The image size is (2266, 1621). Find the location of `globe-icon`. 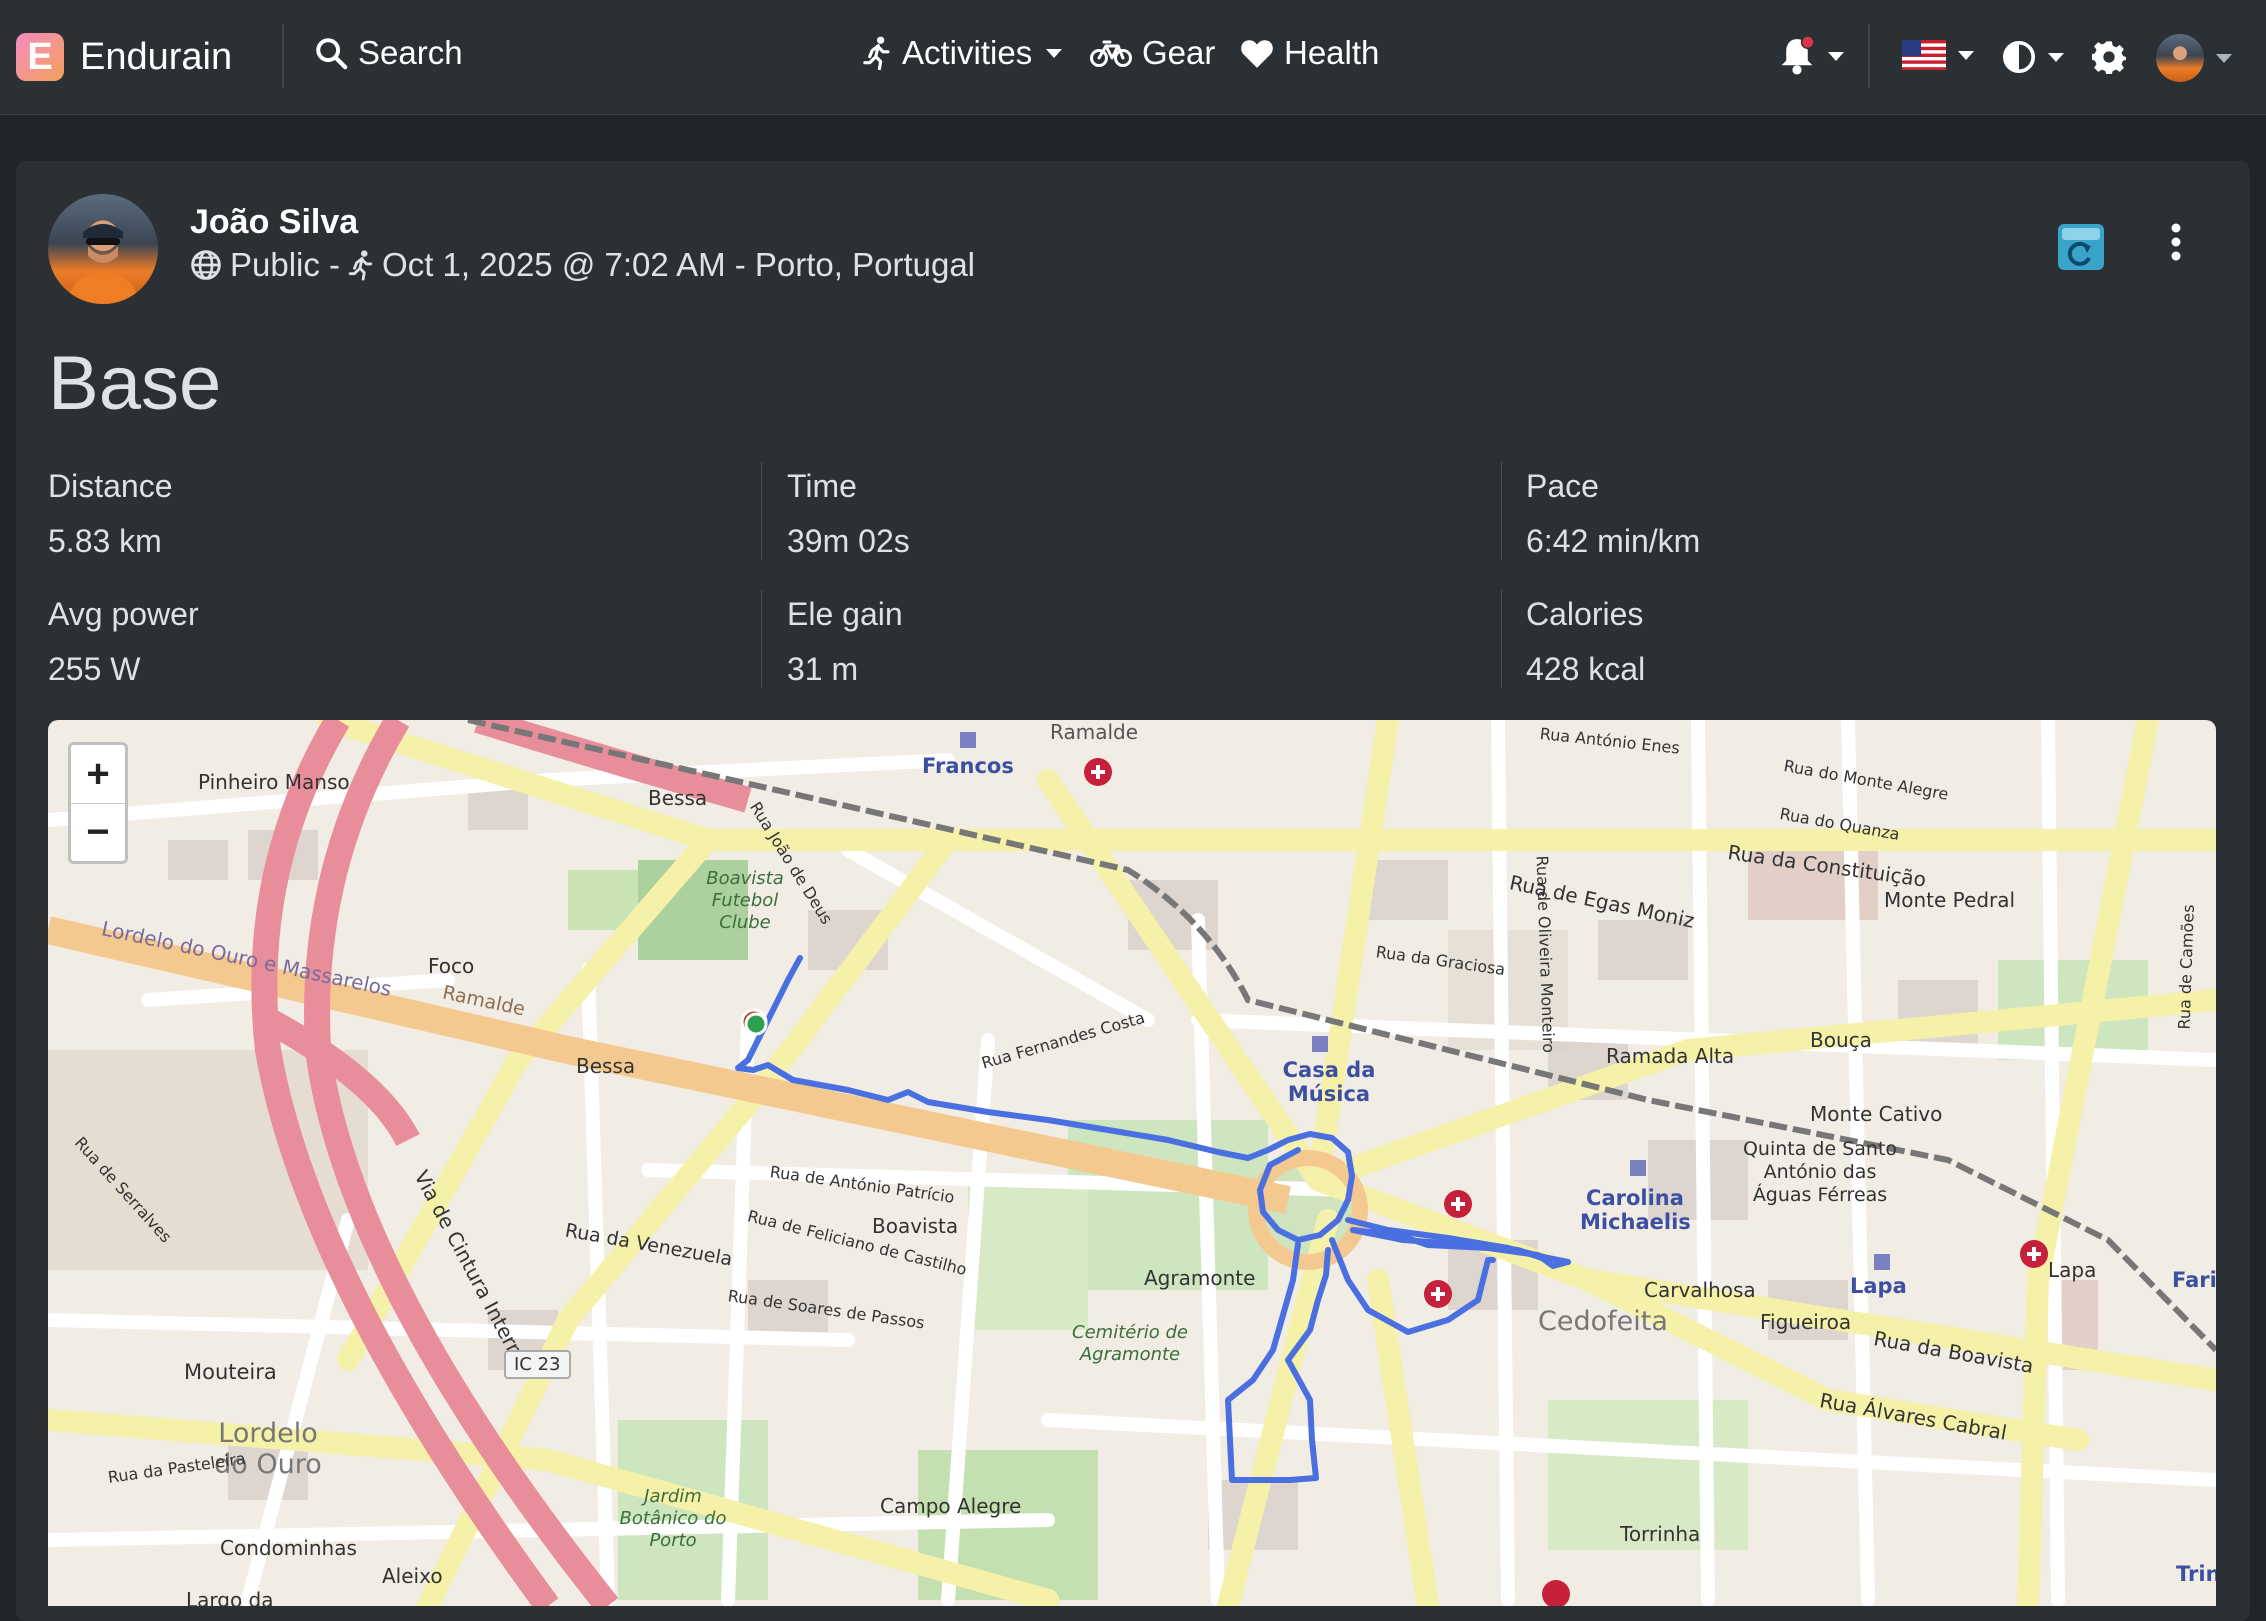

globe-icon is located at coordinates (206, 265).